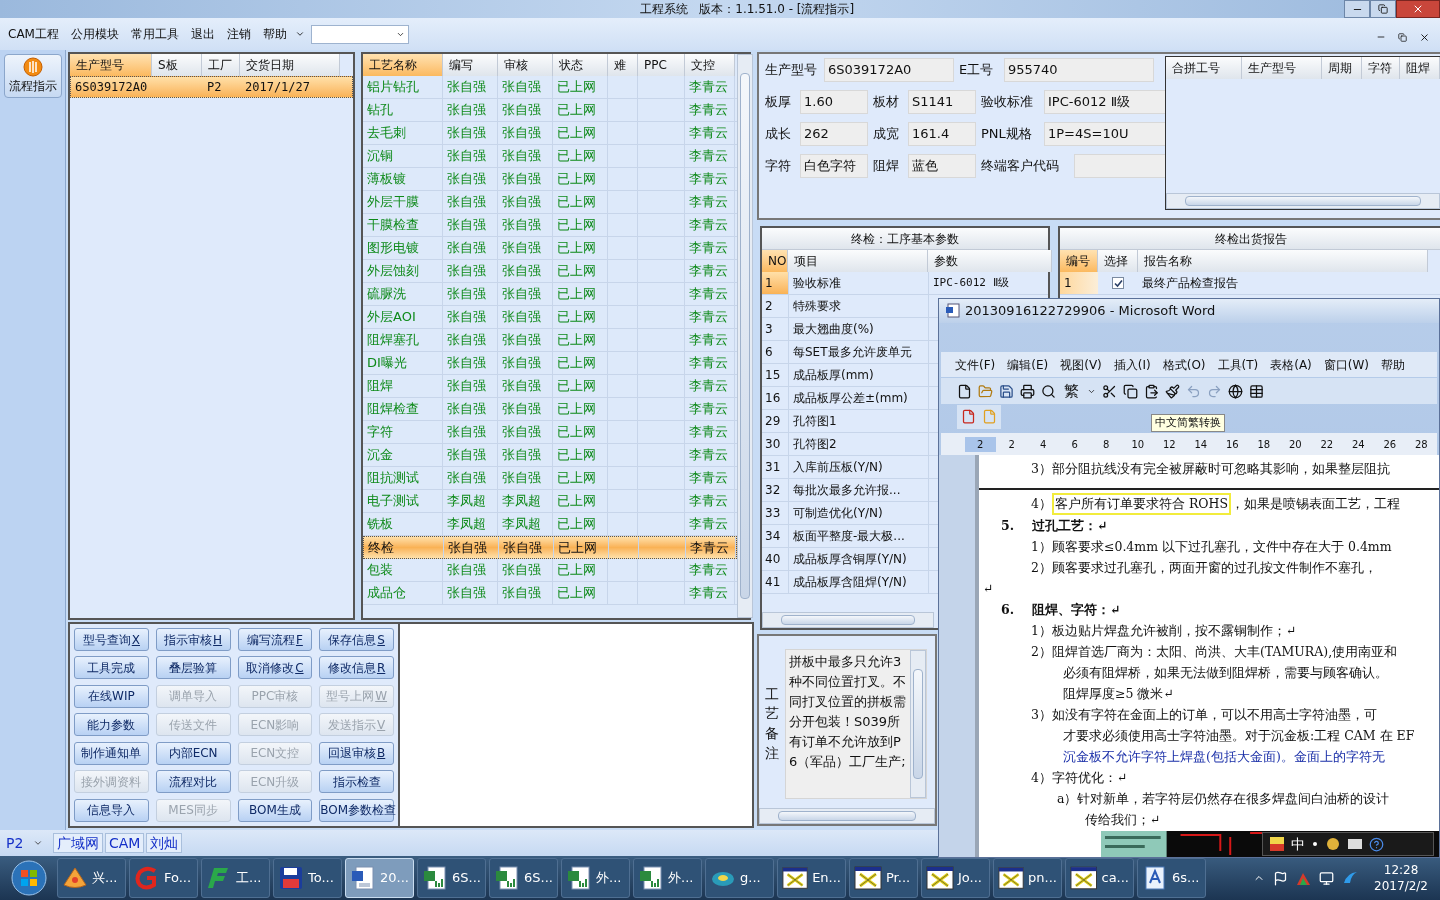 This screenshot has width=1440, height=900. I want to click on action-button: 内部ECN, so click(193, 753).